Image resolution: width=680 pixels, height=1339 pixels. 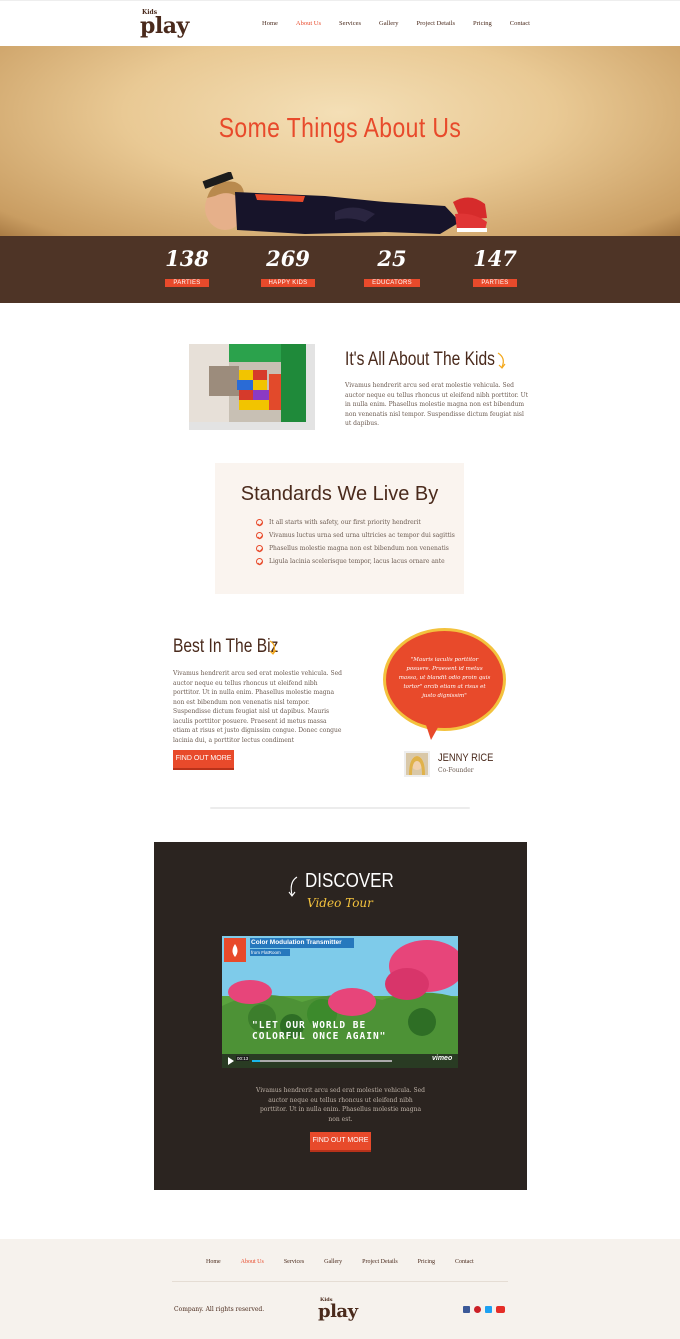 I want to click on footer-logo: Kids play, so click(x=338, y=1309).